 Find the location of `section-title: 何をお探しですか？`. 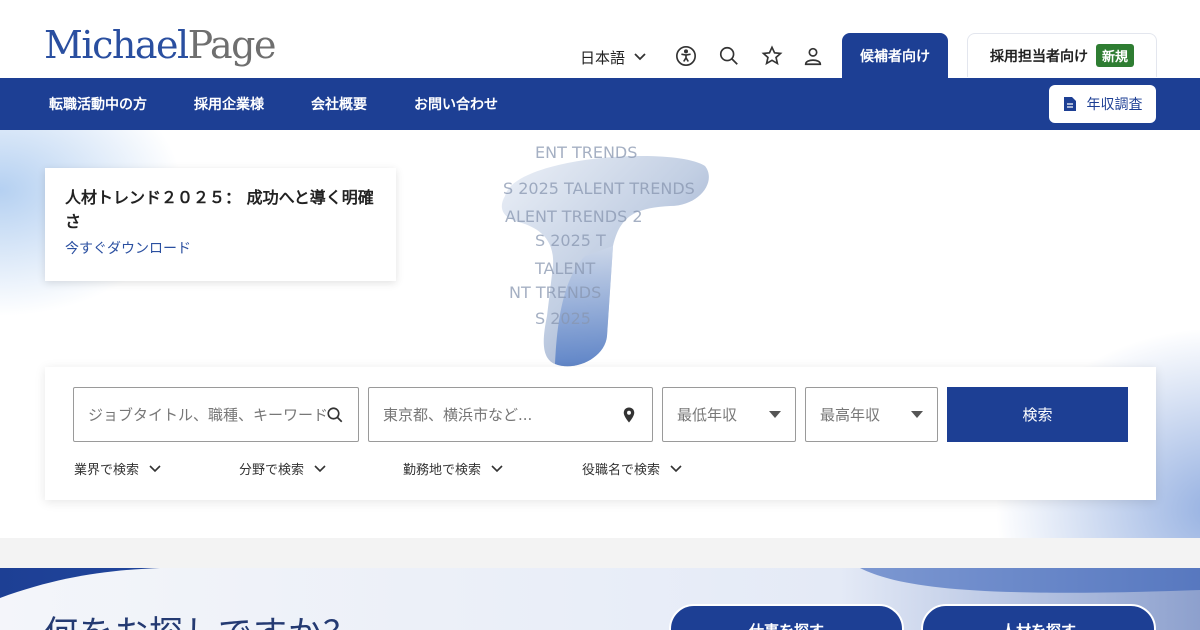

section-title: 何をお探しですか？ is located at coordinates (201, 618).